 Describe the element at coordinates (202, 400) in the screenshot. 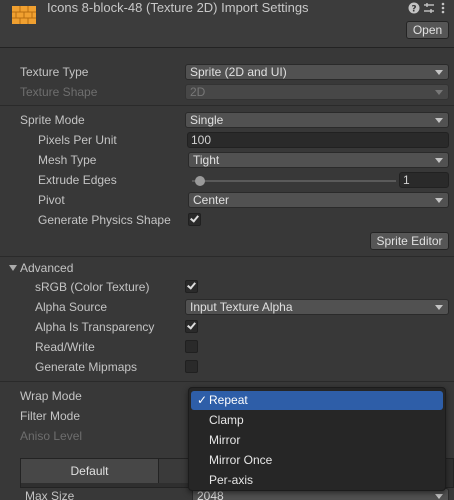

I see `checkmark-icon: ✓` at that location.